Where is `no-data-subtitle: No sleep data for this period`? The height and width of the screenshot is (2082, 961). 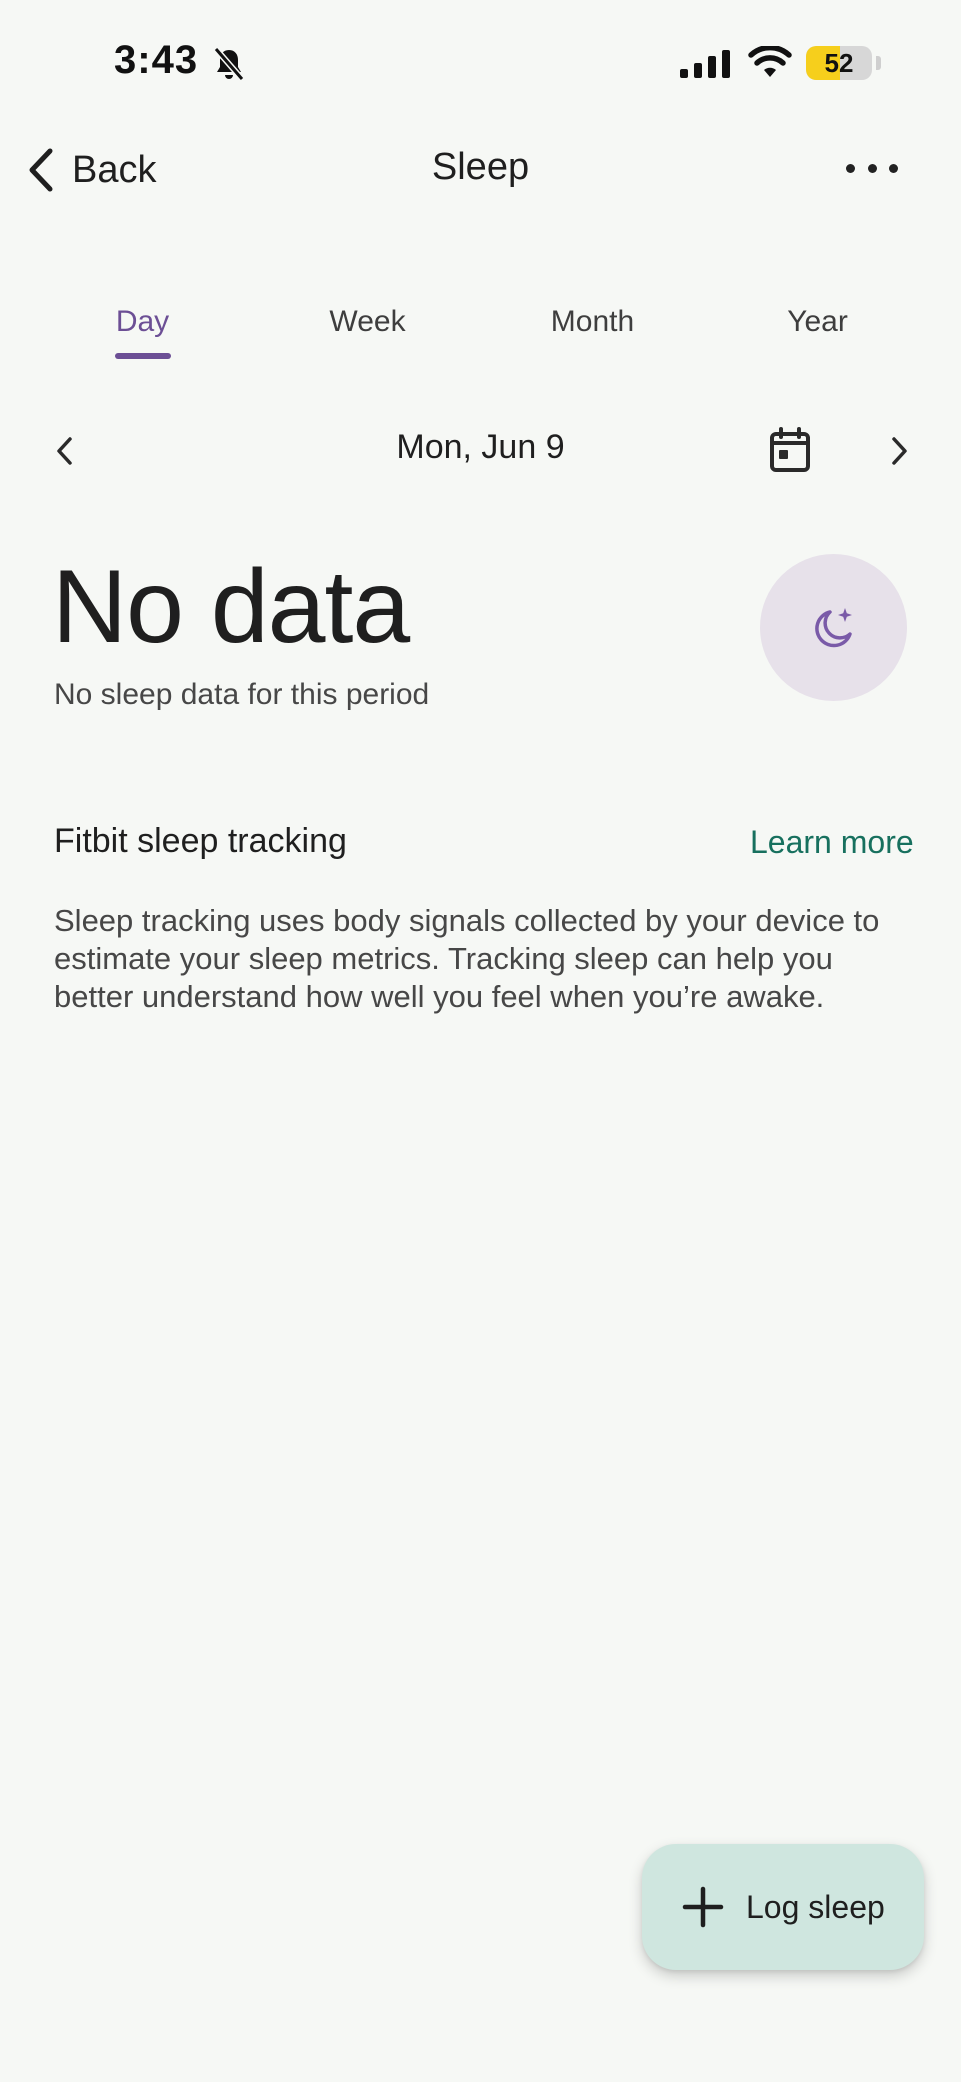
no-data-subtitle: No sleep data for this period is located at coordinates (242, 694).